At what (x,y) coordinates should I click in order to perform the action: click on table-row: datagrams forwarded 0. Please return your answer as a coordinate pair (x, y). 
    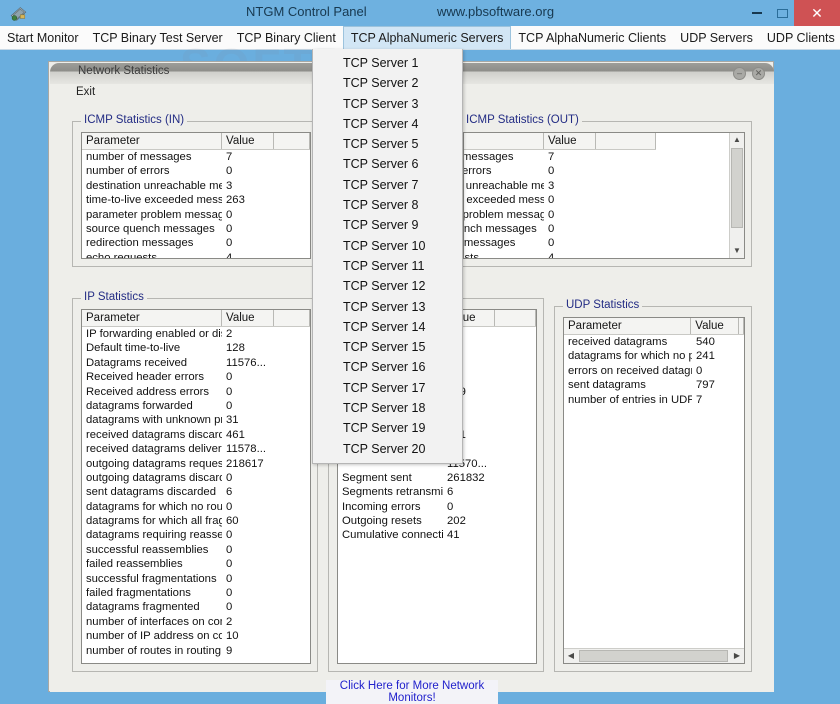
    Looking at the image, I should click on (196, 406).